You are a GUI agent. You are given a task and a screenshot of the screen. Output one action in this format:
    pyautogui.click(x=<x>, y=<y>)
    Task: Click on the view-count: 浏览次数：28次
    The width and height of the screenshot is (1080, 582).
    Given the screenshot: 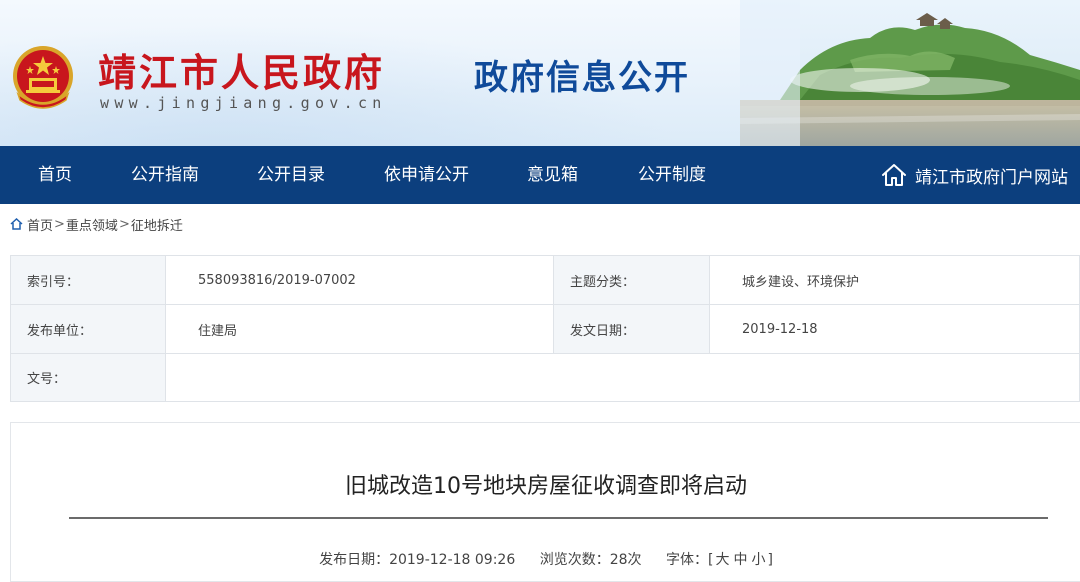 What is the action you would take?
    pyautogui.click(x=591, y=560)
    